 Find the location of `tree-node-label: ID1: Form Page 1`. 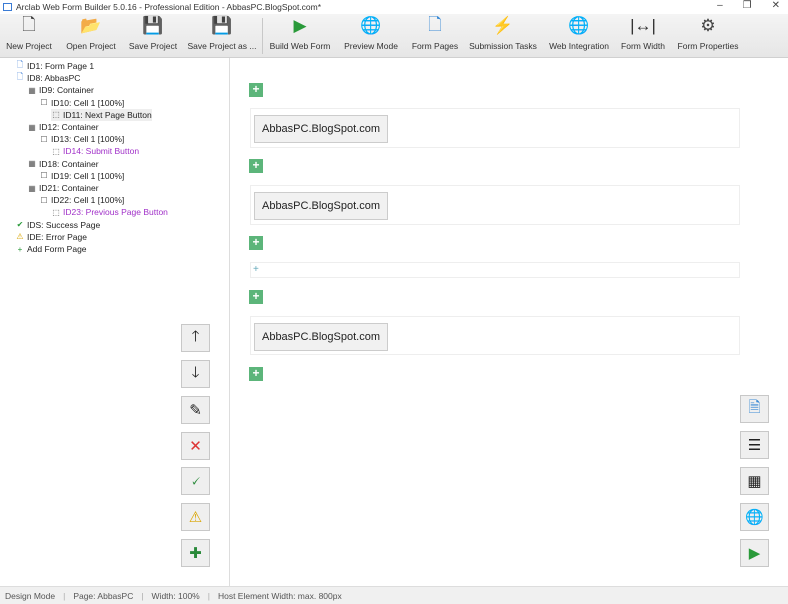

tree-node-label: ID1: Form Page 1 is located at coordinates (61, 66).